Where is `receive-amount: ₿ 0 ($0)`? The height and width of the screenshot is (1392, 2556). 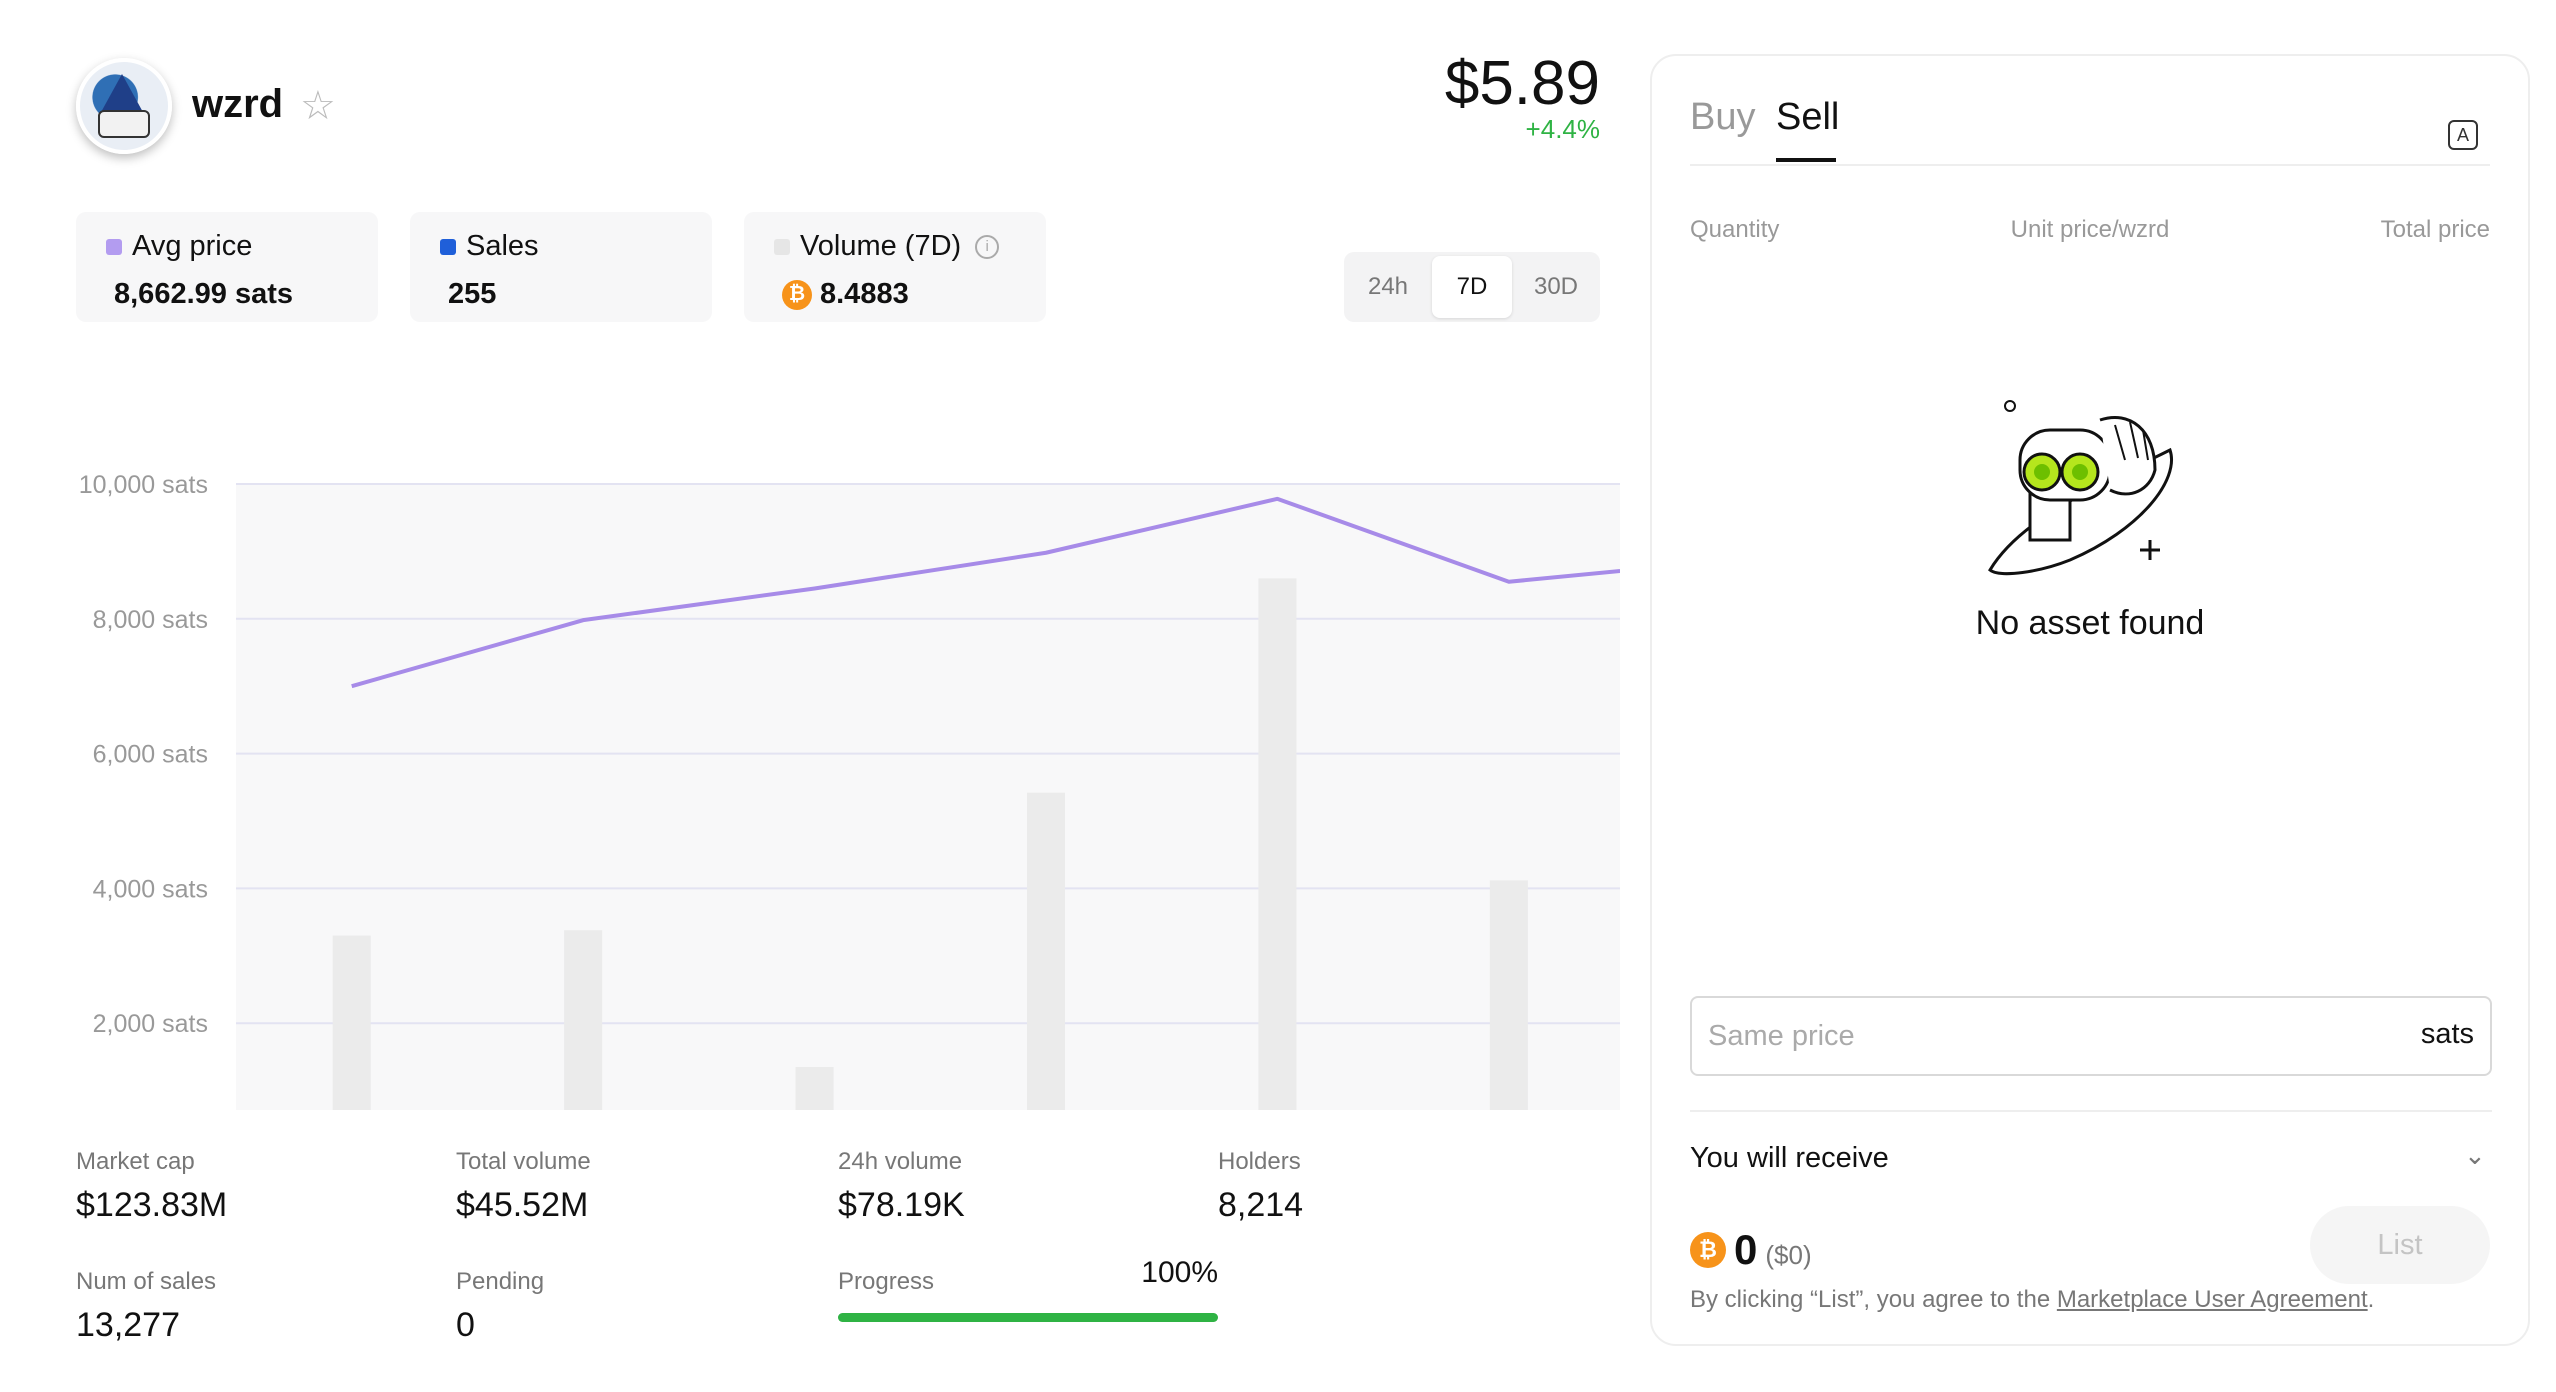 receive-amount: ₿ 0 ($0) is located at coordinates (1751, 1250).